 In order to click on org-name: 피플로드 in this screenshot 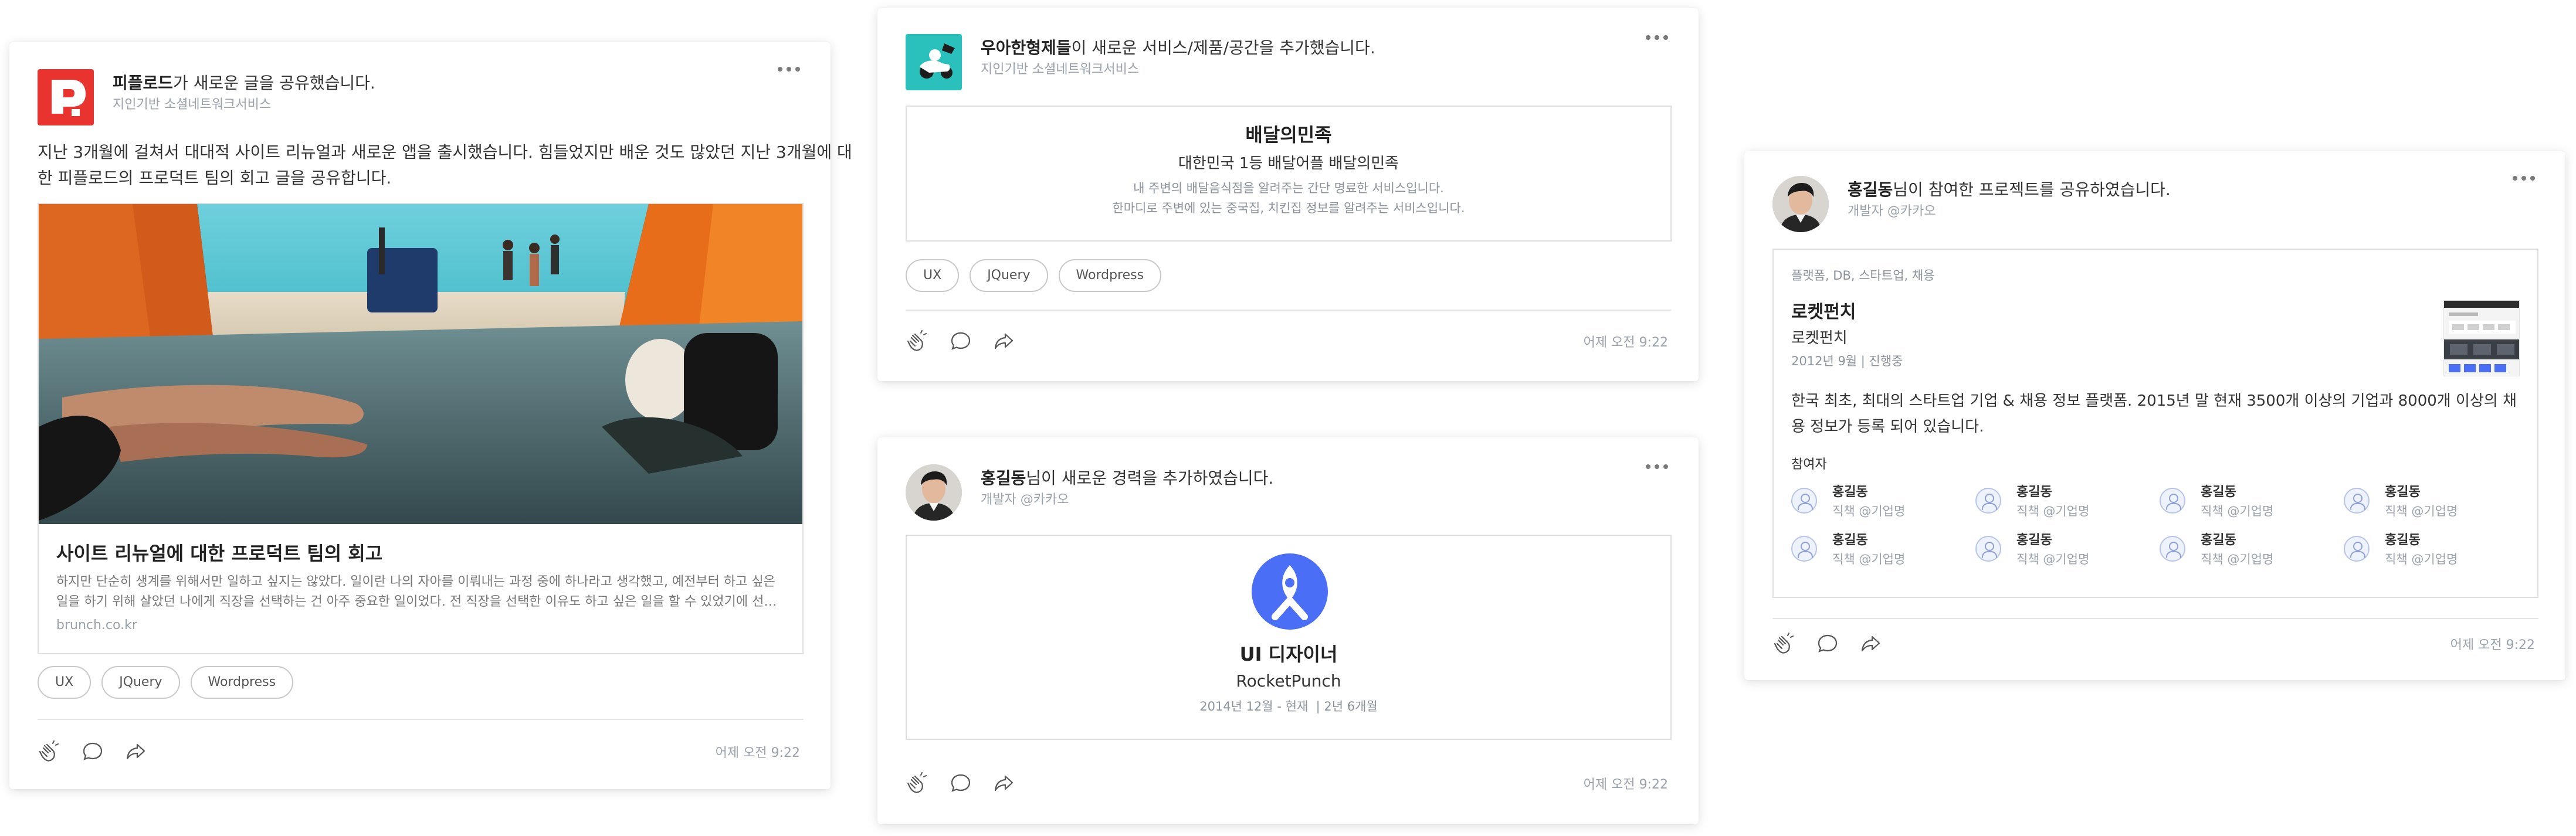, I will do `click(143, 83)`.